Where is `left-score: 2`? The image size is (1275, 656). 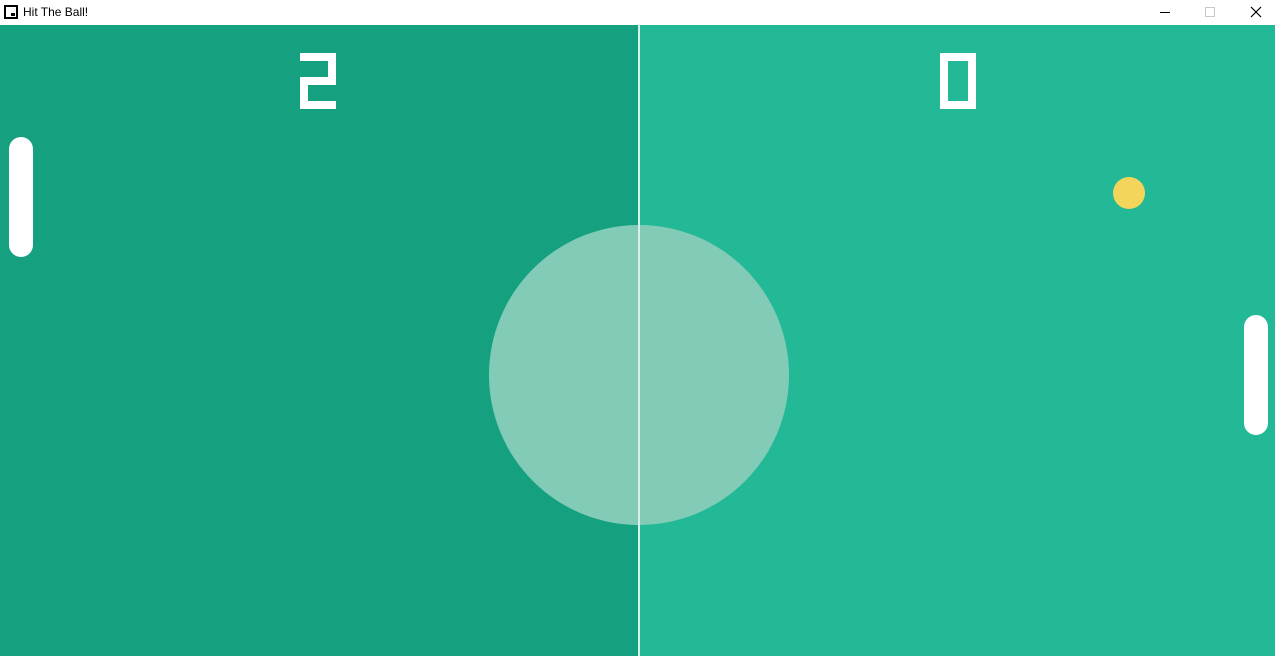
left-score: 2 is located at coordinates (318, 81).